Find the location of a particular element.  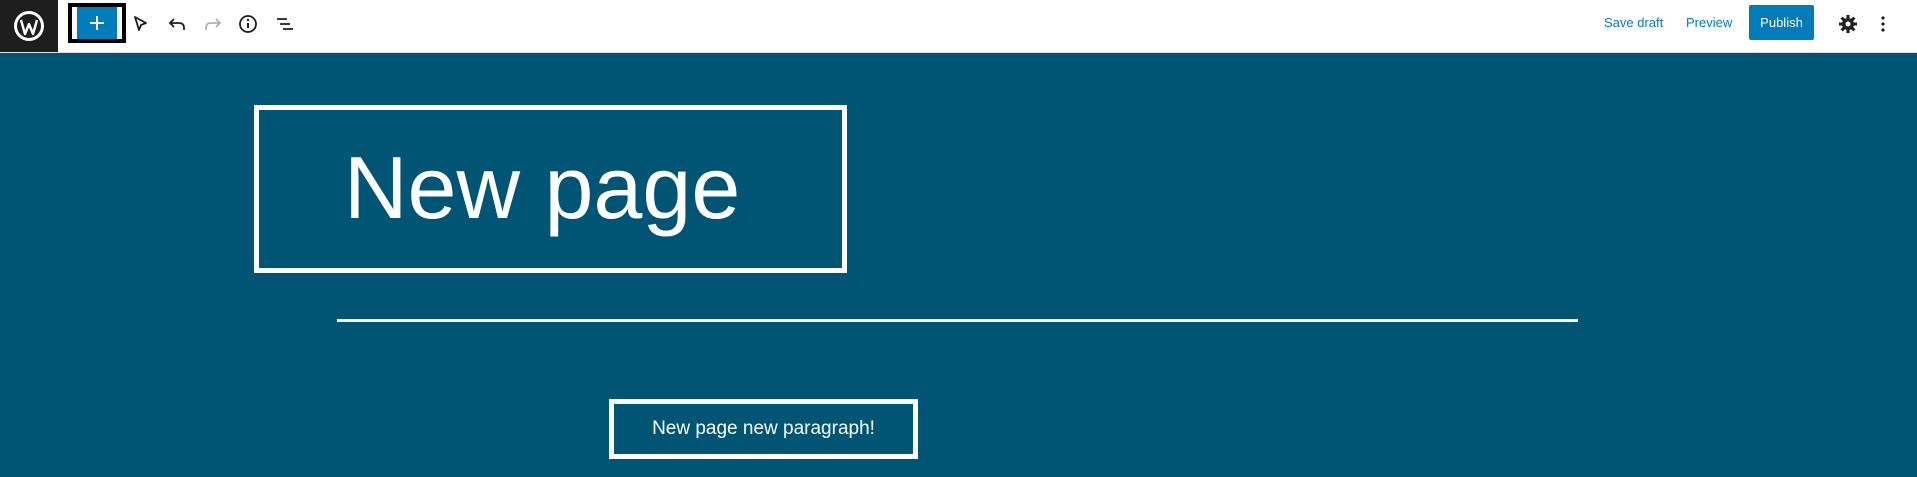

page-title-block: New page is located at coordinates (550, 189).